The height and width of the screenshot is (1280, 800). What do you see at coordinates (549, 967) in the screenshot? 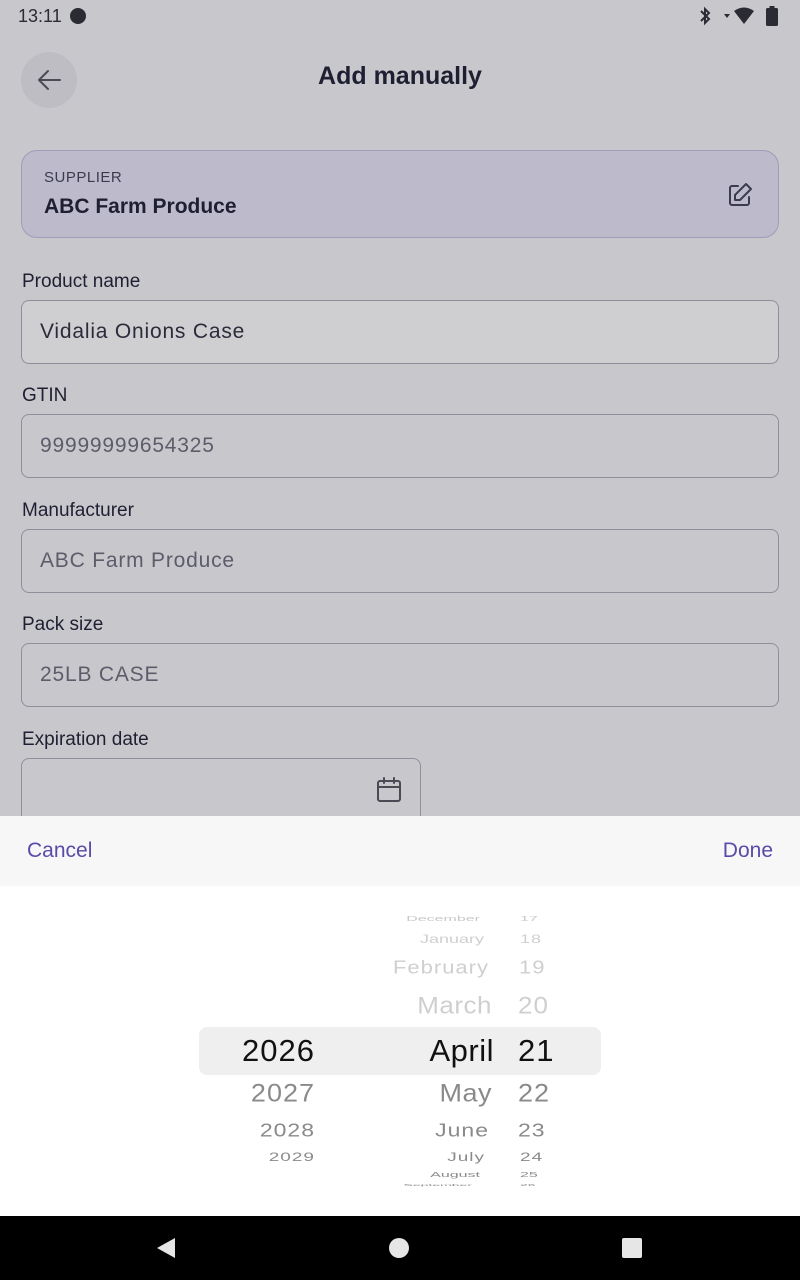
I see `day-option: 19` at bounding box center [549, 967].